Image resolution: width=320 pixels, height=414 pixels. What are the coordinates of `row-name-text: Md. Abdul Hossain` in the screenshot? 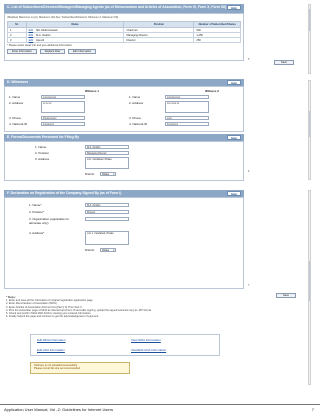 It's located at (47, 30).